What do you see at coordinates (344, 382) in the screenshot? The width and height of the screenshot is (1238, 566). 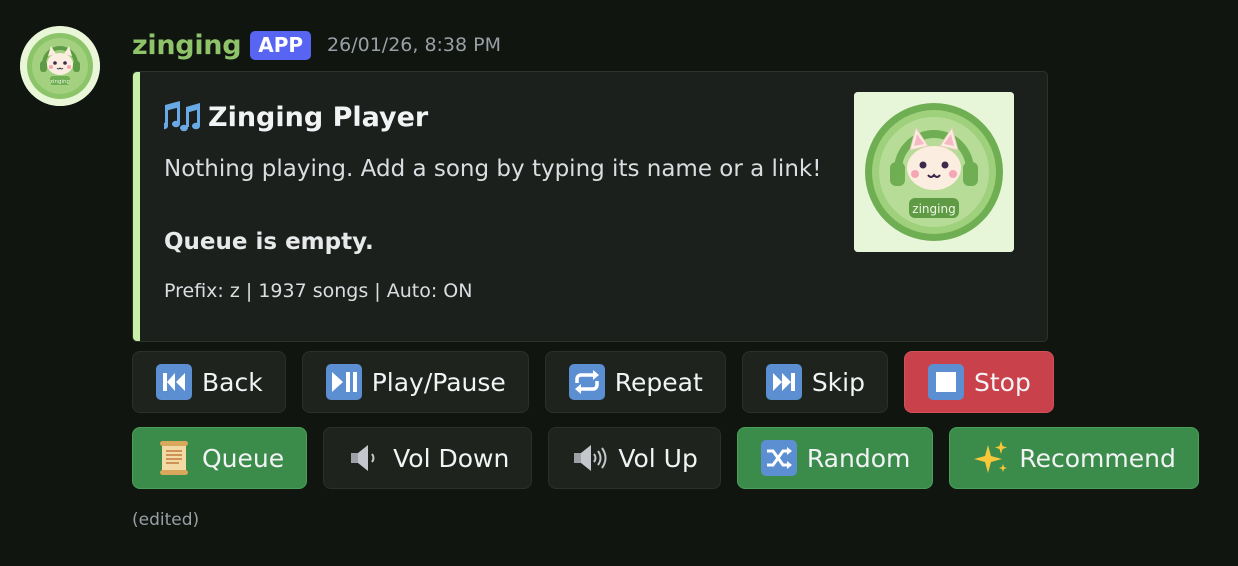 I see `play-pause-icon` at bounding box center [344, 382].